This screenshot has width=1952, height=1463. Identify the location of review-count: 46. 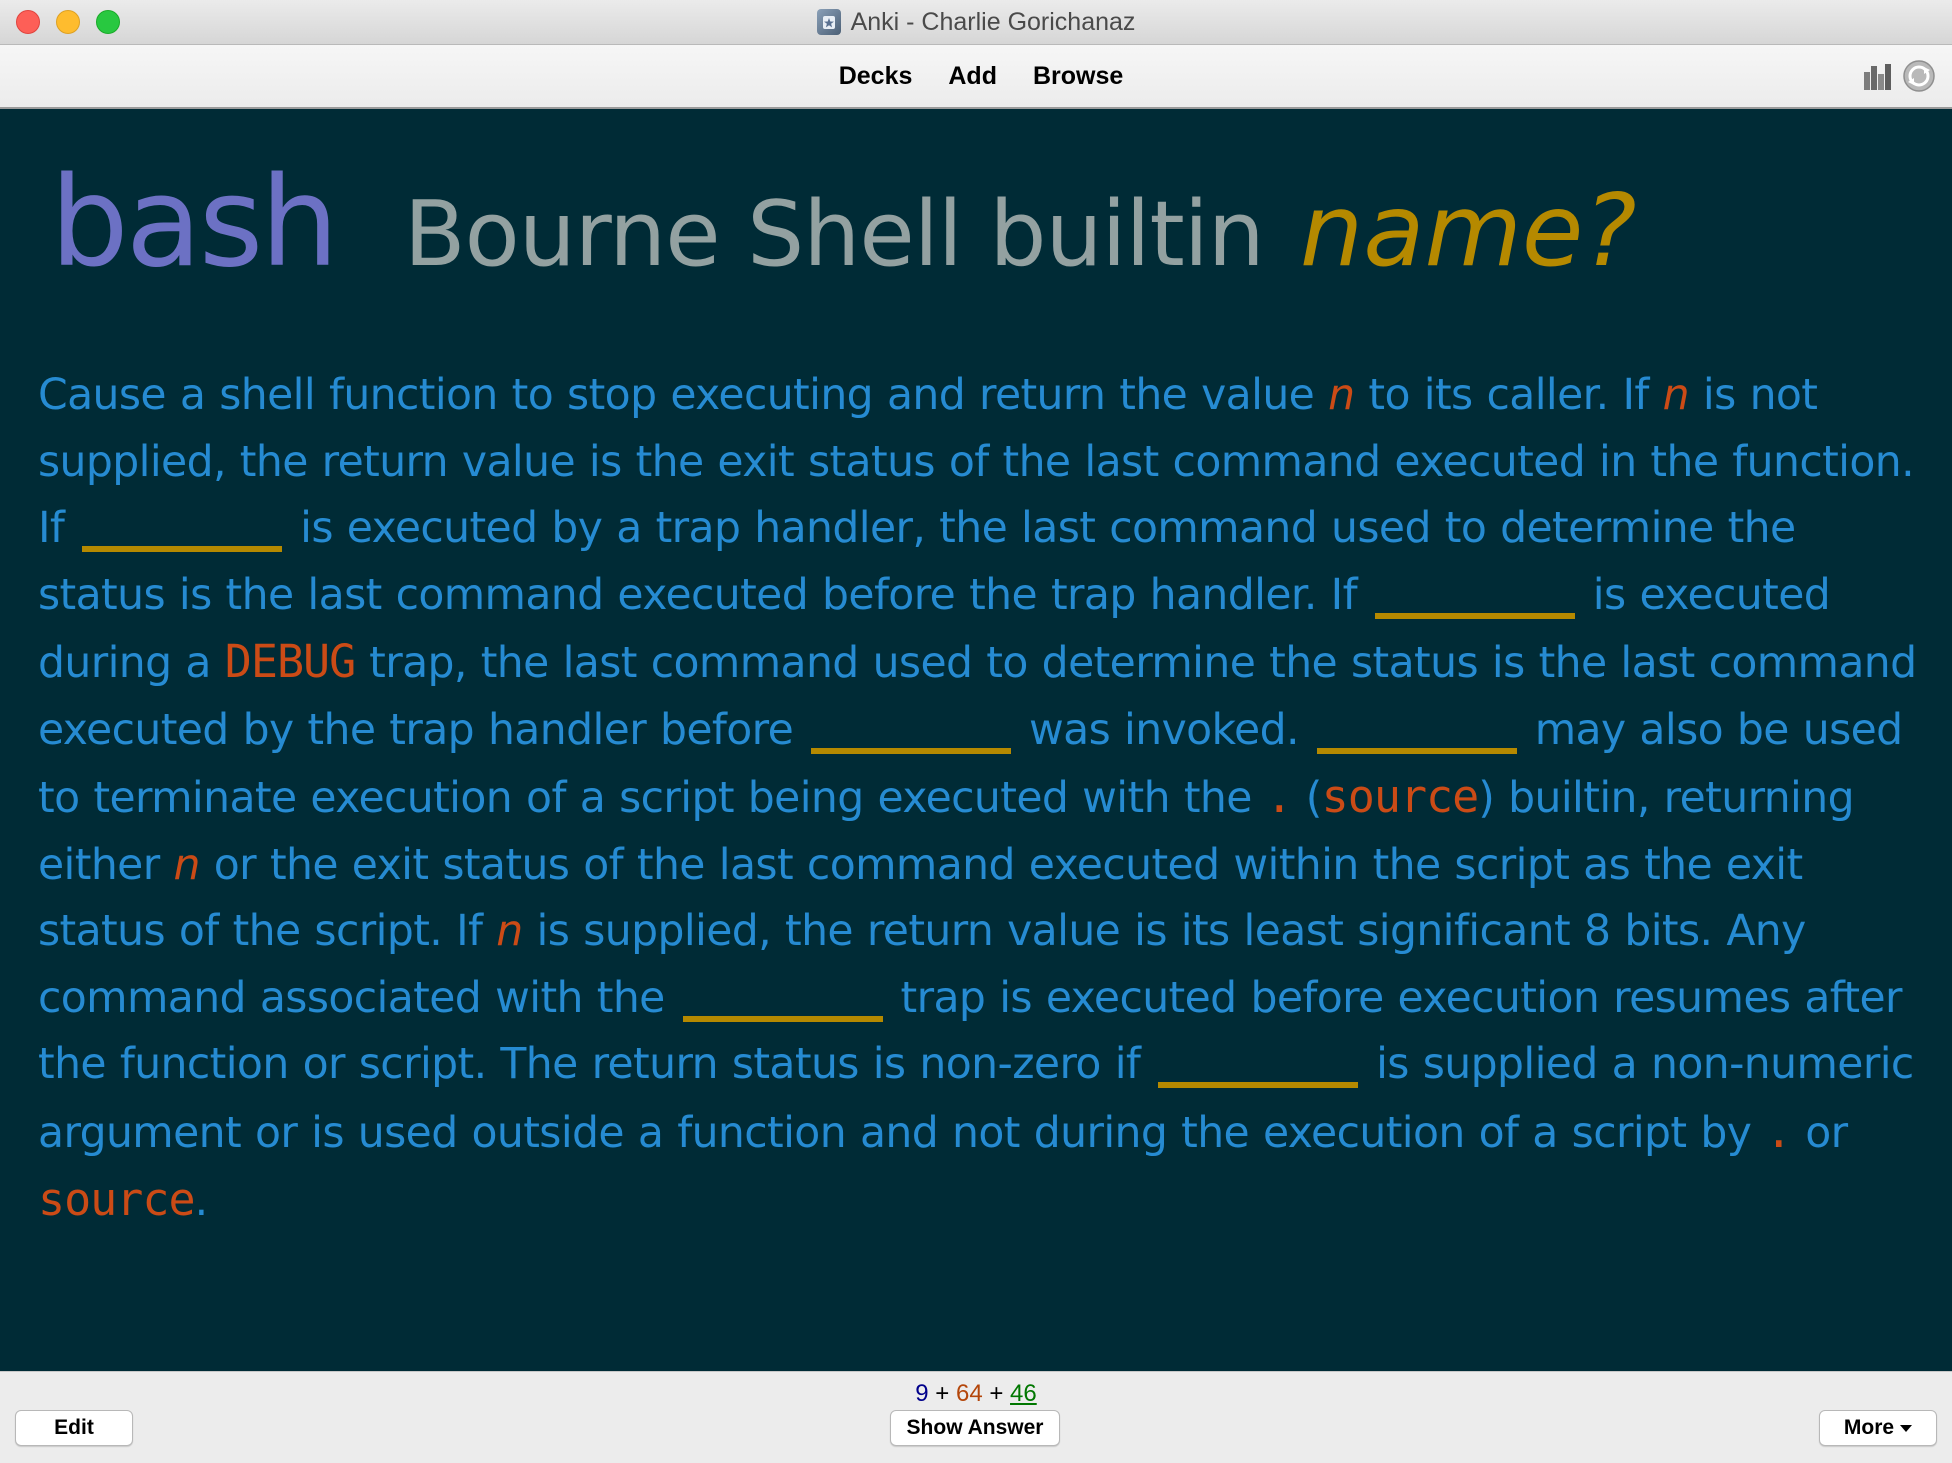
(1023, 1393).